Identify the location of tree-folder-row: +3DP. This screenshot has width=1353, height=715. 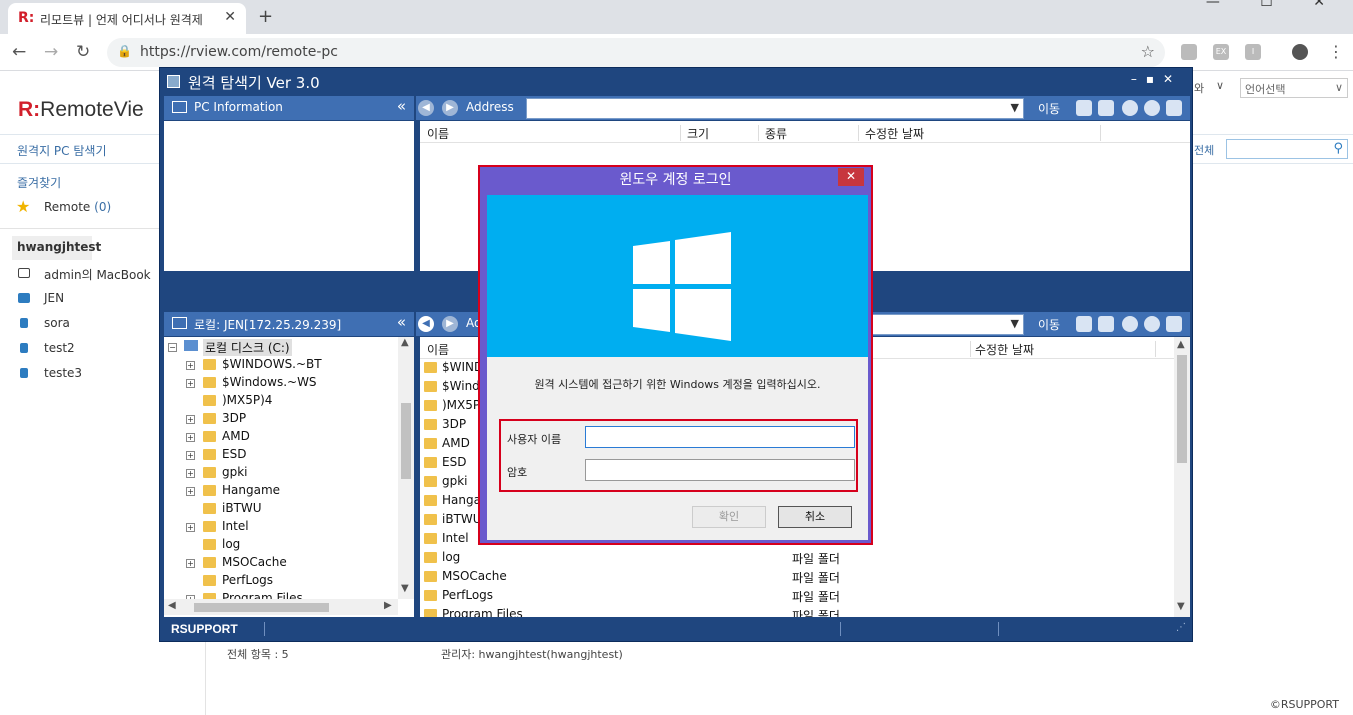
(279, 419).